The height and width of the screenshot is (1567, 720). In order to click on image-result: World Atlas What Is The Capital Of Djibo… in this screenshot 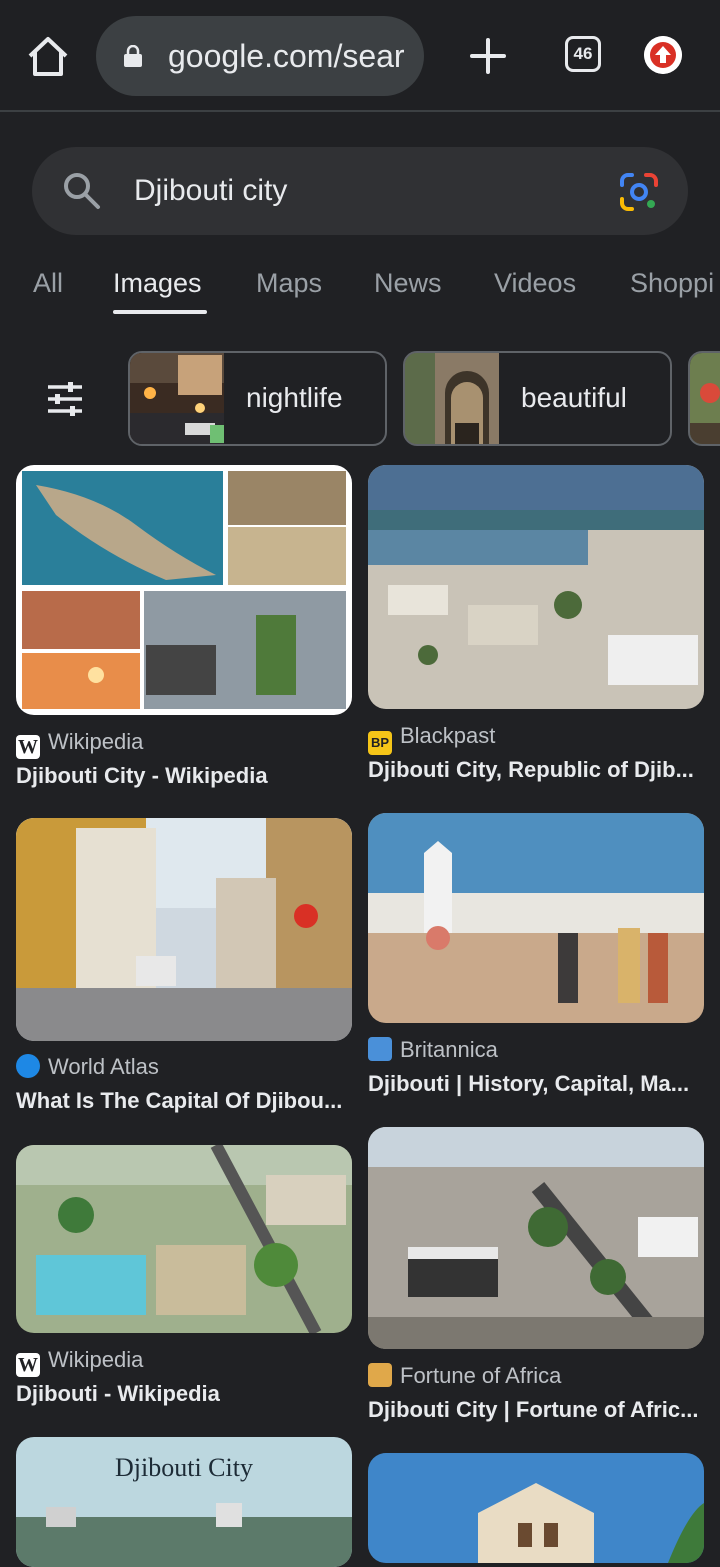, I will do `click(184, 968)`.